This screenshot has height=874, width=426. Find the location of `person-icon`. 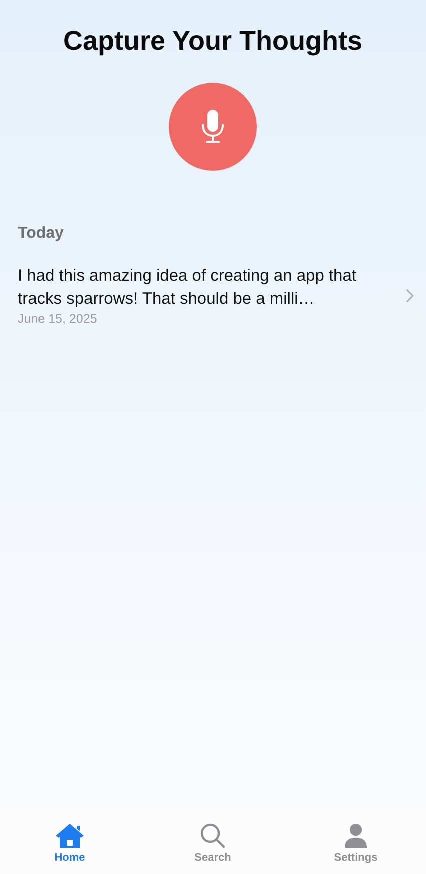

person-icon is located at coordinates (356, 836).